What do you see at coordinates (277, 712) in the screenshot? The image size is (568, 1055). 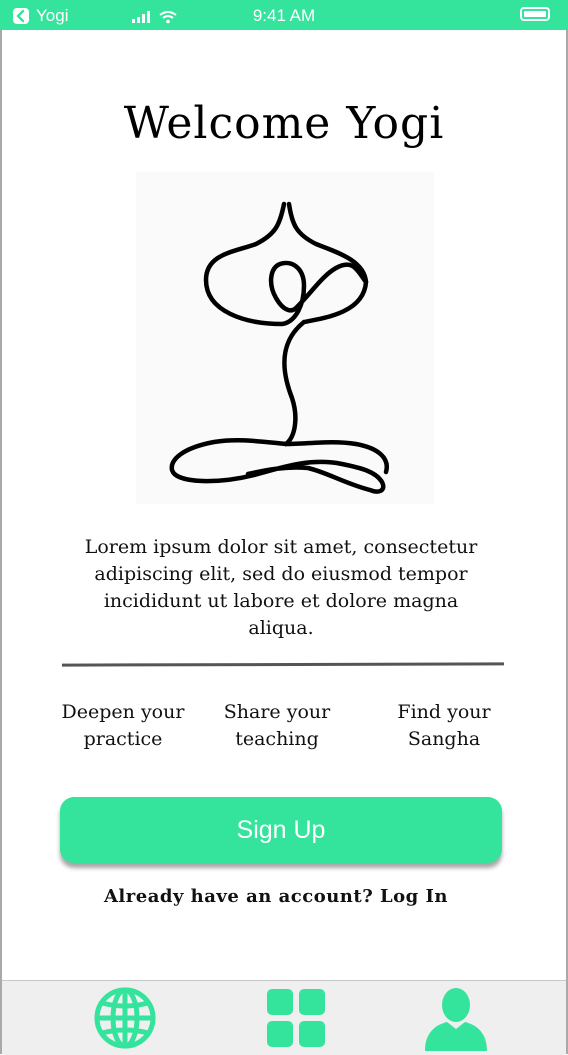 I see `feature-line: Share your` at bounding box center [277, 712].